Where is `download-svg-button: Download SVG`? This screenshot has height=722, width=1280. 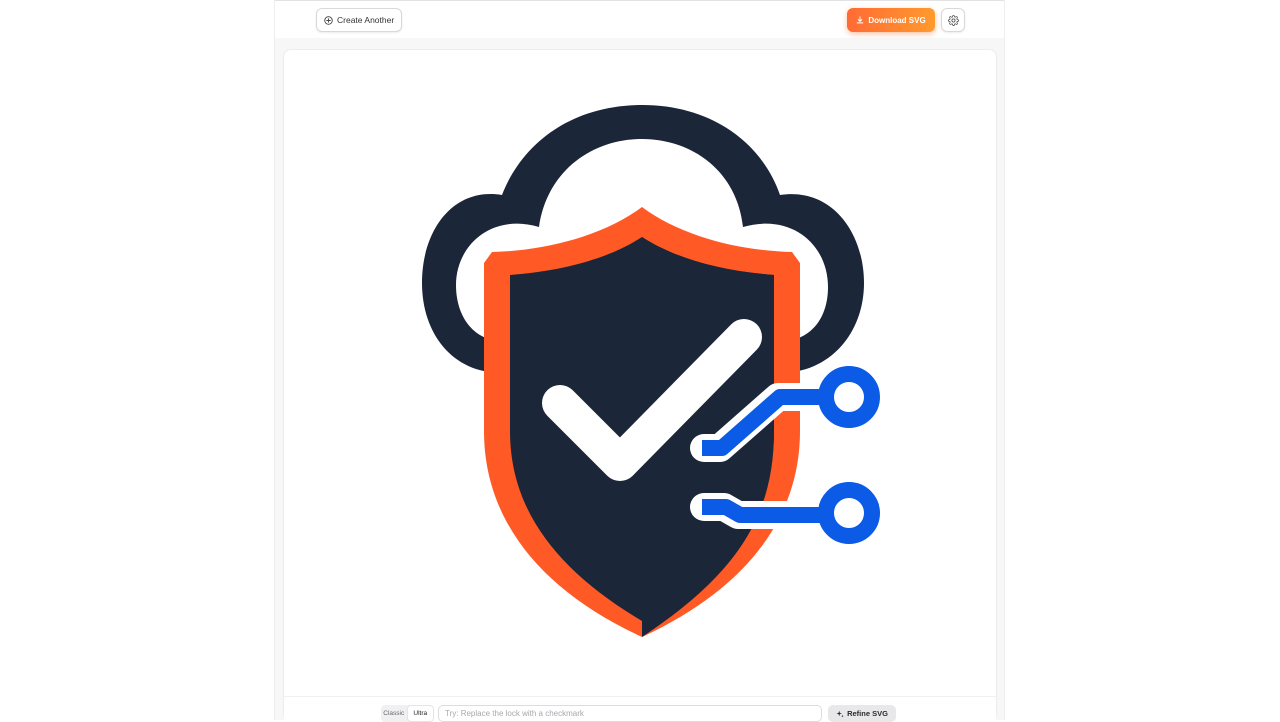
download-svg-button: Download SVG is located at coordinates (891, 20).